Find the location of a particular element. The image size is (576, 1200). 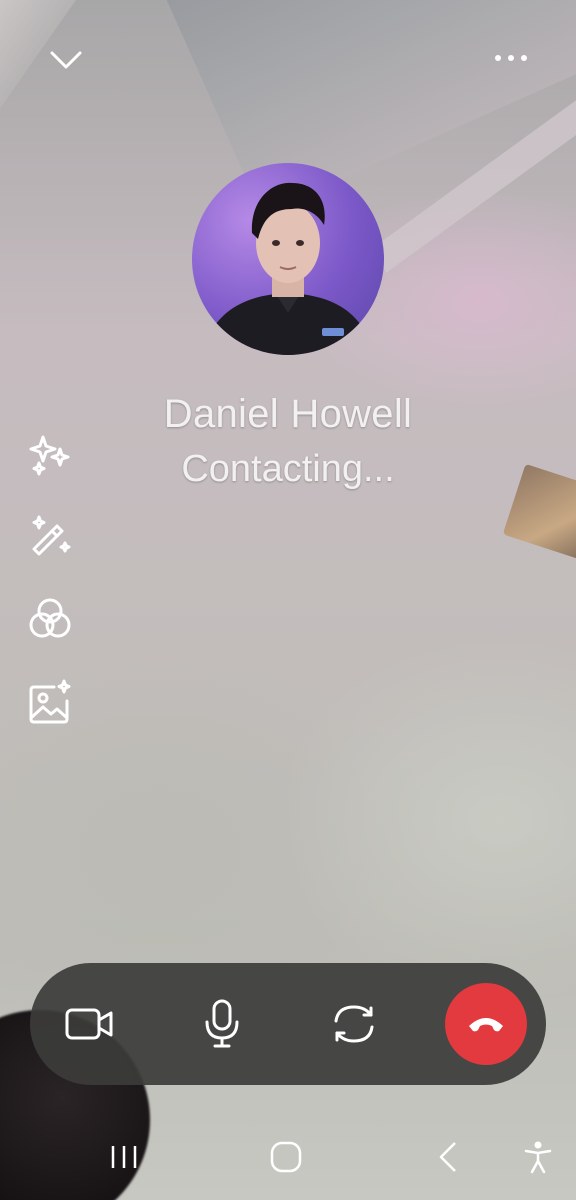

chevron-down-icon is located at coordinates (66, 60).